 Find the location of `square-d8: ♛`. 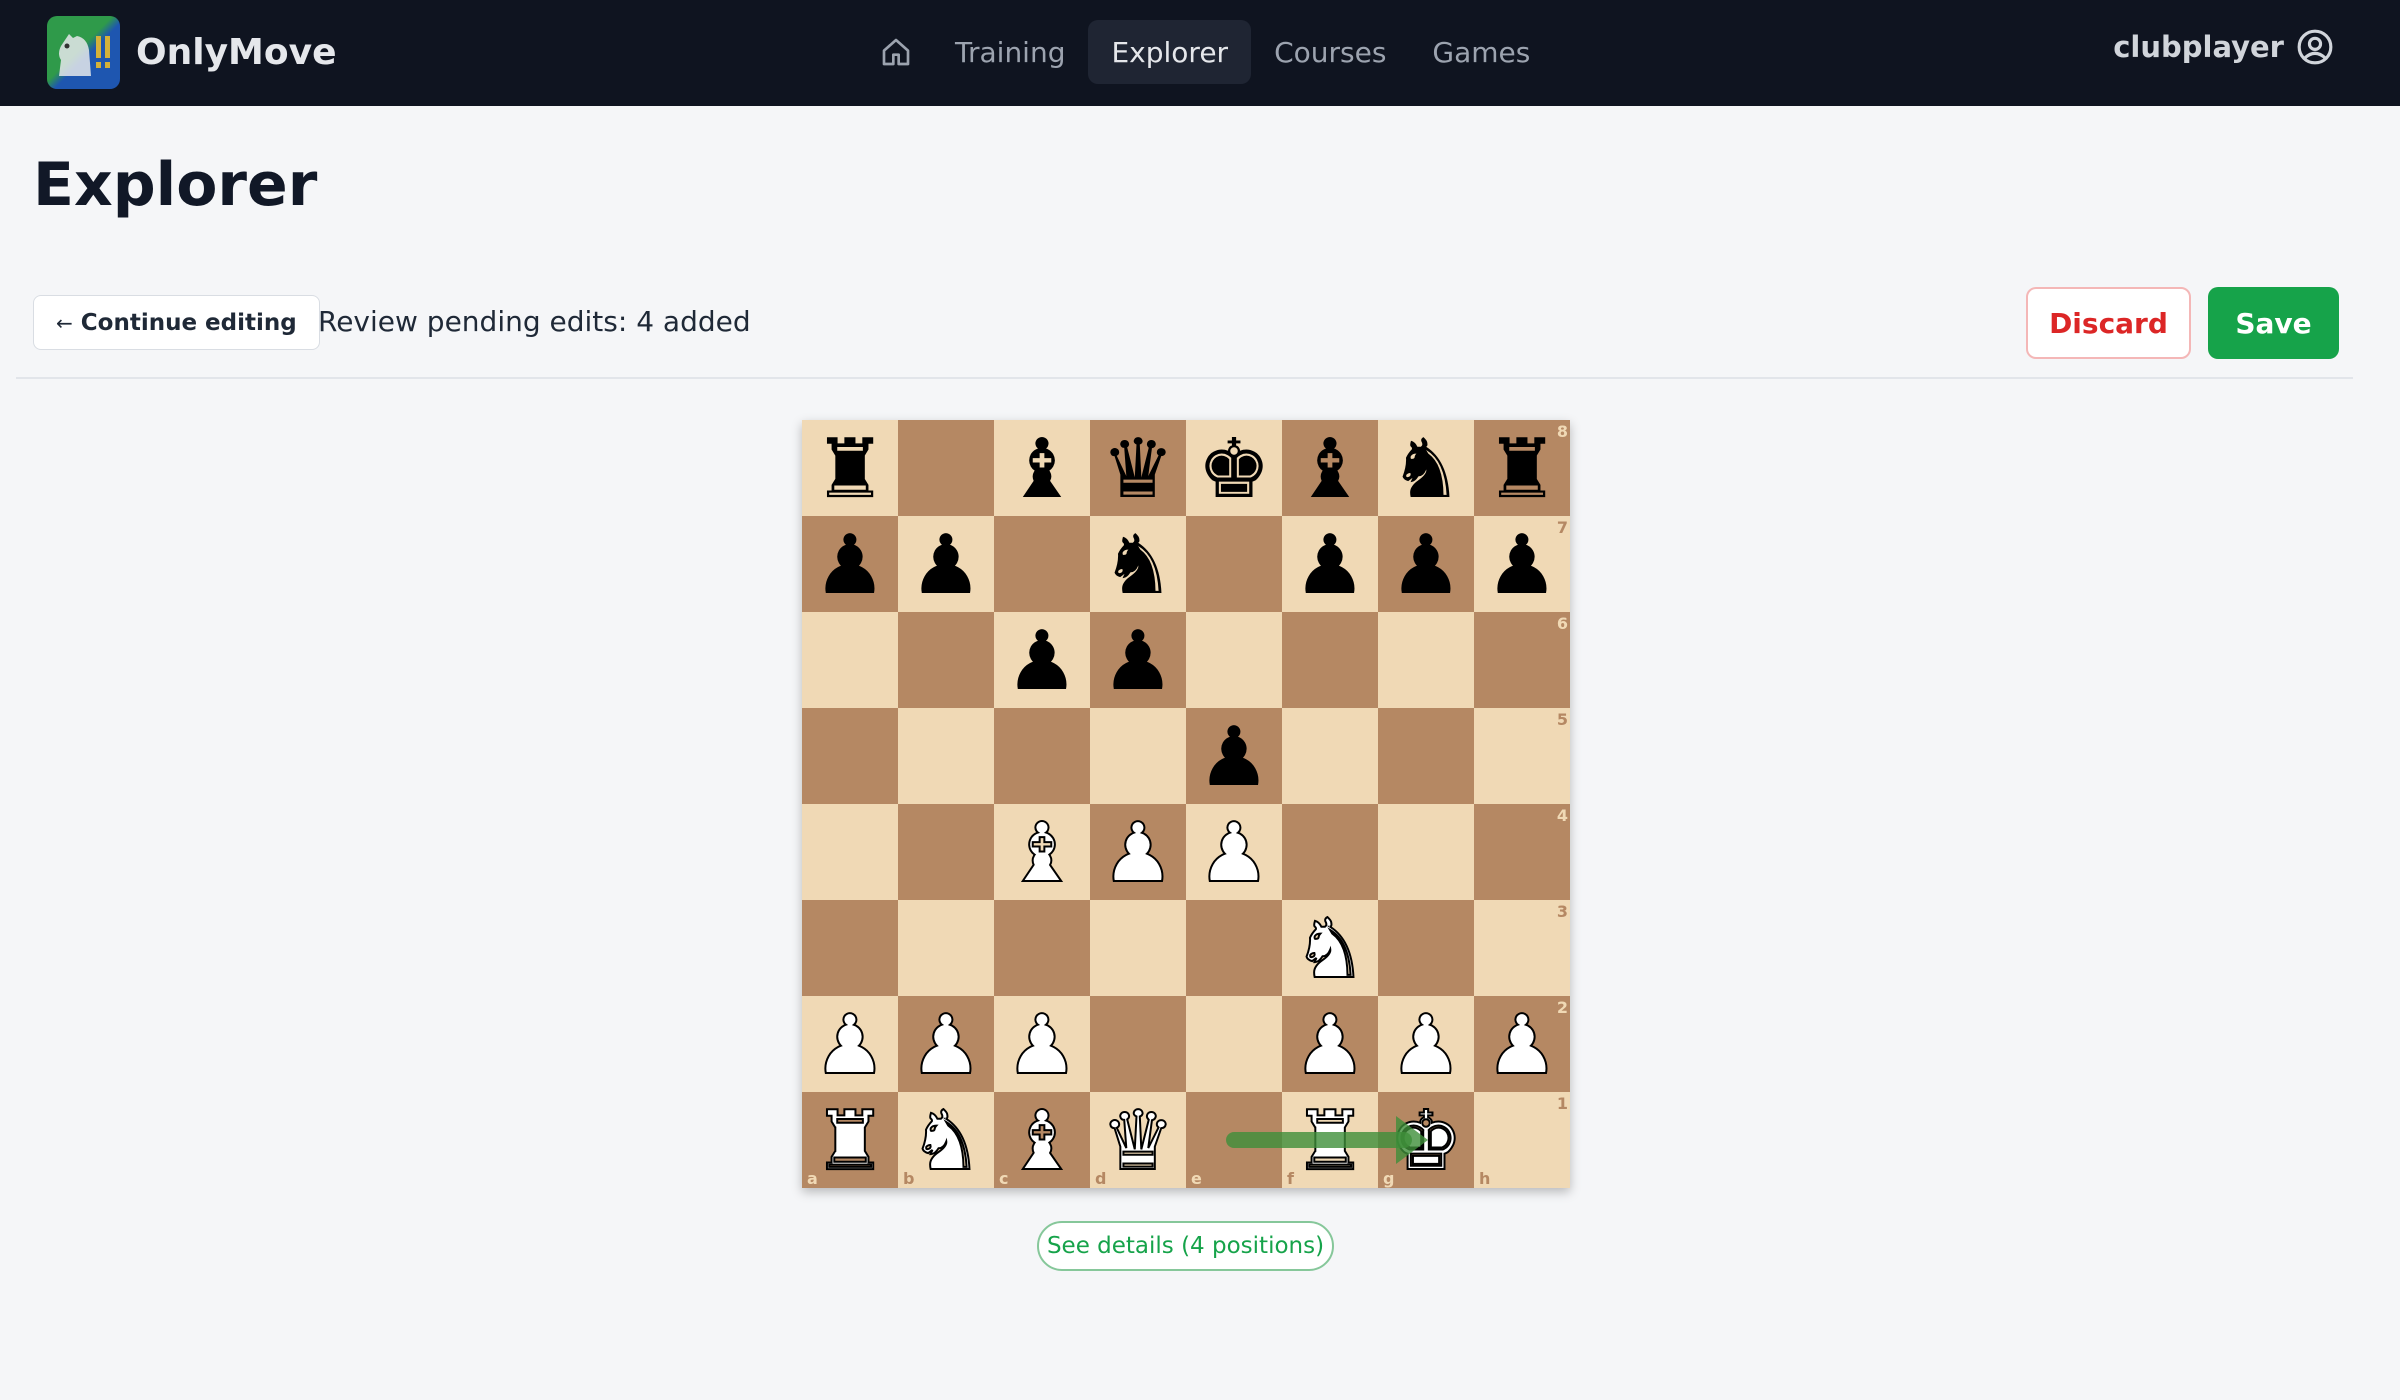

square-d8: ♛ is located at coordinates (1138, 468).